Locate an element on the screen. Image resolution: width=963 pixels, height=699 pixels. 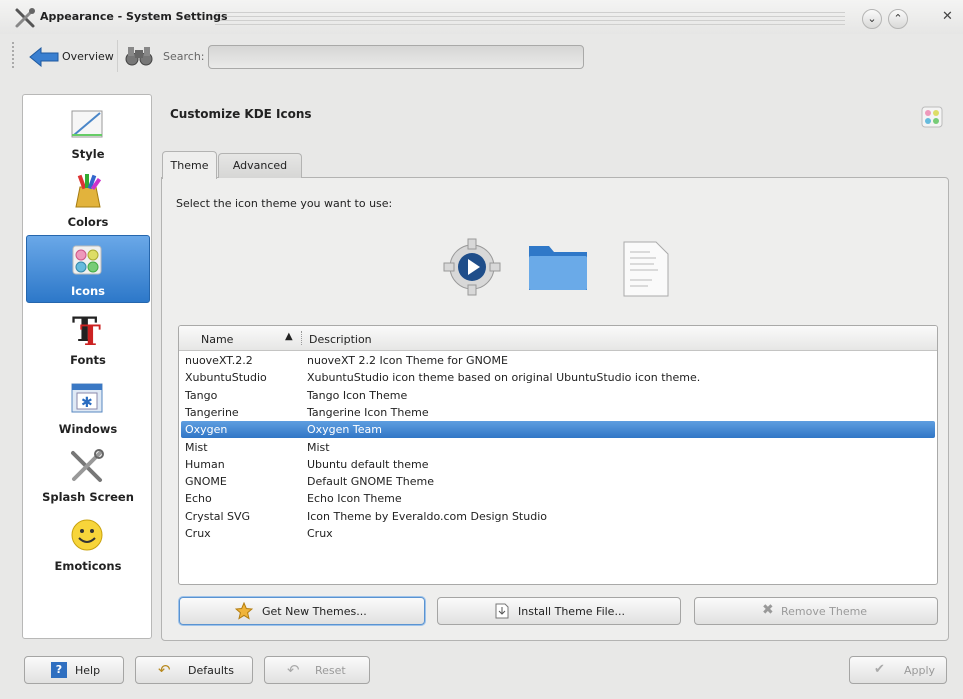
theme-name: Tangerine is located at coordinates (212, 412).